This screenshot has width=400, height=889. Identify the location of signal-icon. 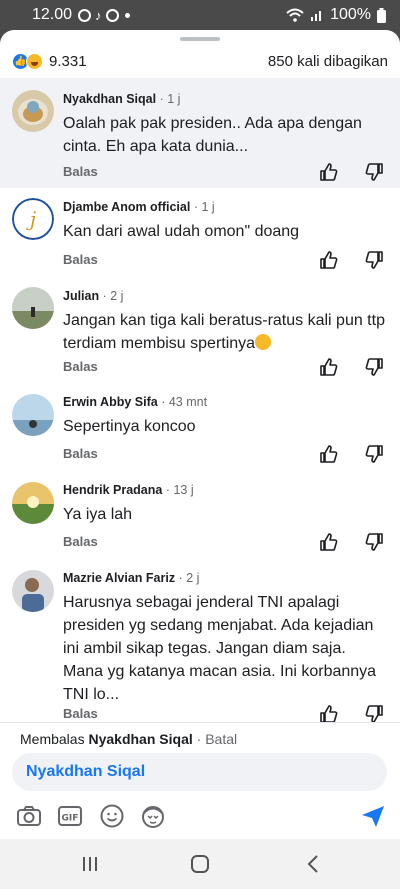
(316, 16).